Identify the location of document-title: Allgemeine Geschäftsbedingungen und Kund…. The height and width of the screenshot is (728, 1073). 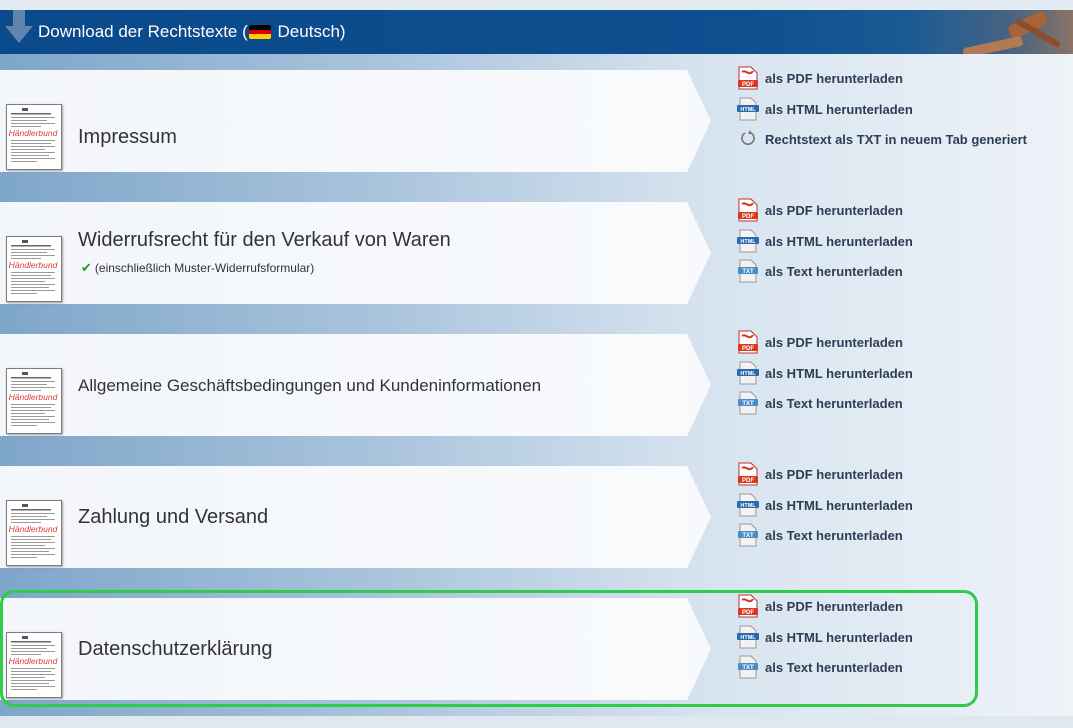
(309, 386).